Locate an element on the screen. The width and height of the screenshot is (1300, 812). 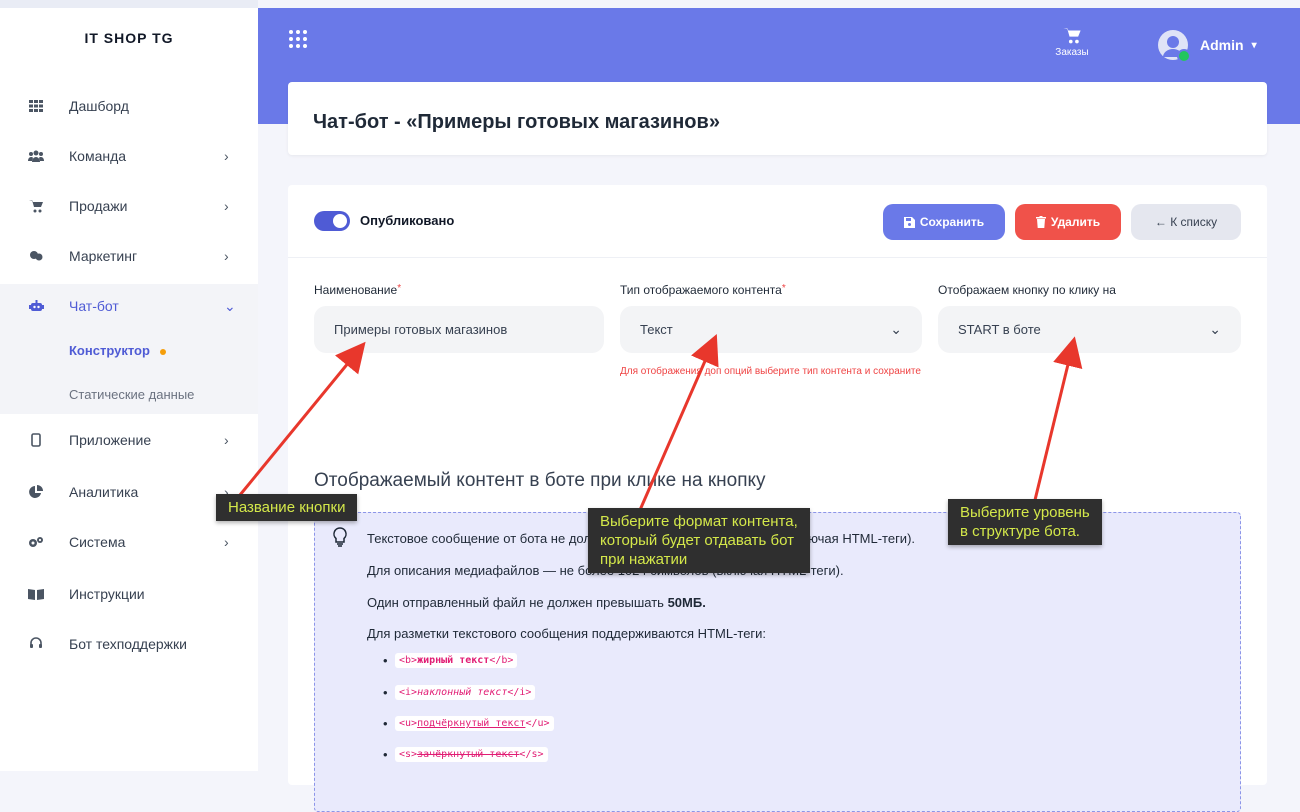
tag-close: </u> is located at coordinates (537, 723).